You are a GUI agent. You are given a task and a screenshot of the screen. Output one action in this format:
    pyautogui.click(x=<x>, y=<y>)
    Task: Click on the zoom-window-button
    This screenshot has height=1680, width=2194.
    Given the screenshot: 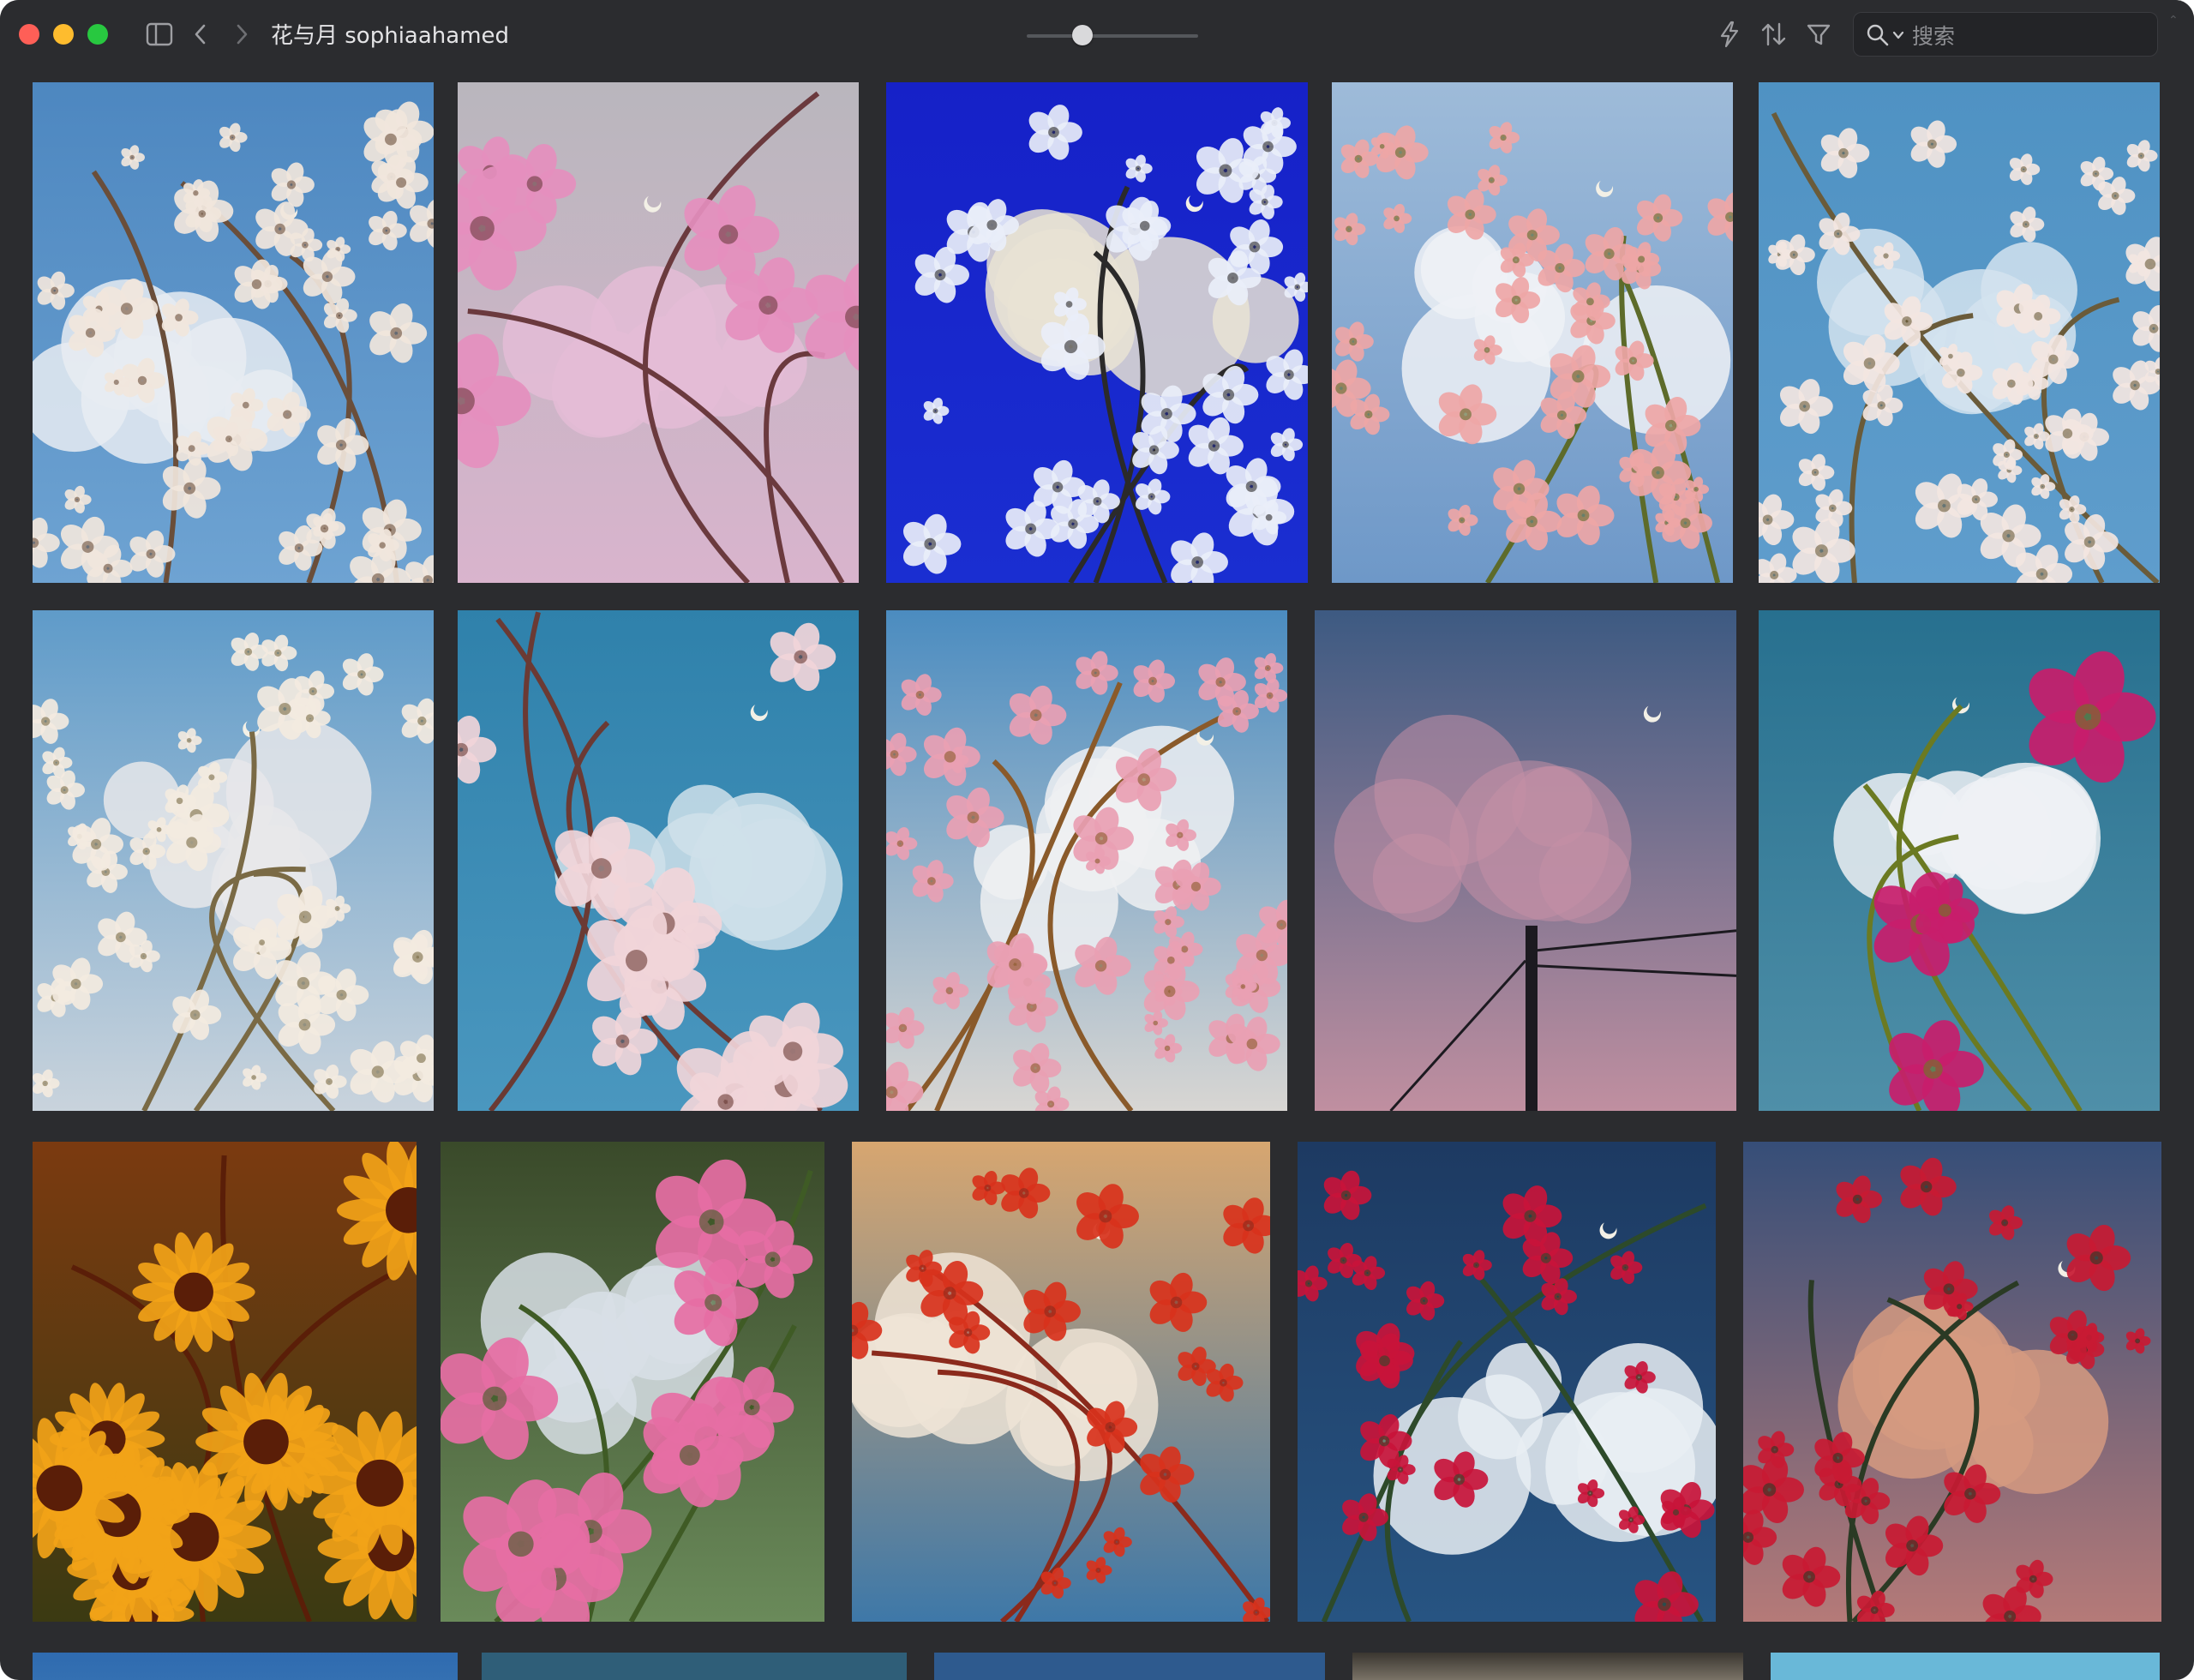 What is the action you would take?
    pyautogui.click(x=97, y=34)
    